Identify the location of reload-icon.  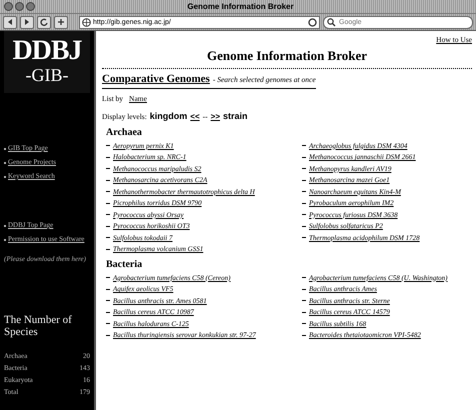
(44, 22).